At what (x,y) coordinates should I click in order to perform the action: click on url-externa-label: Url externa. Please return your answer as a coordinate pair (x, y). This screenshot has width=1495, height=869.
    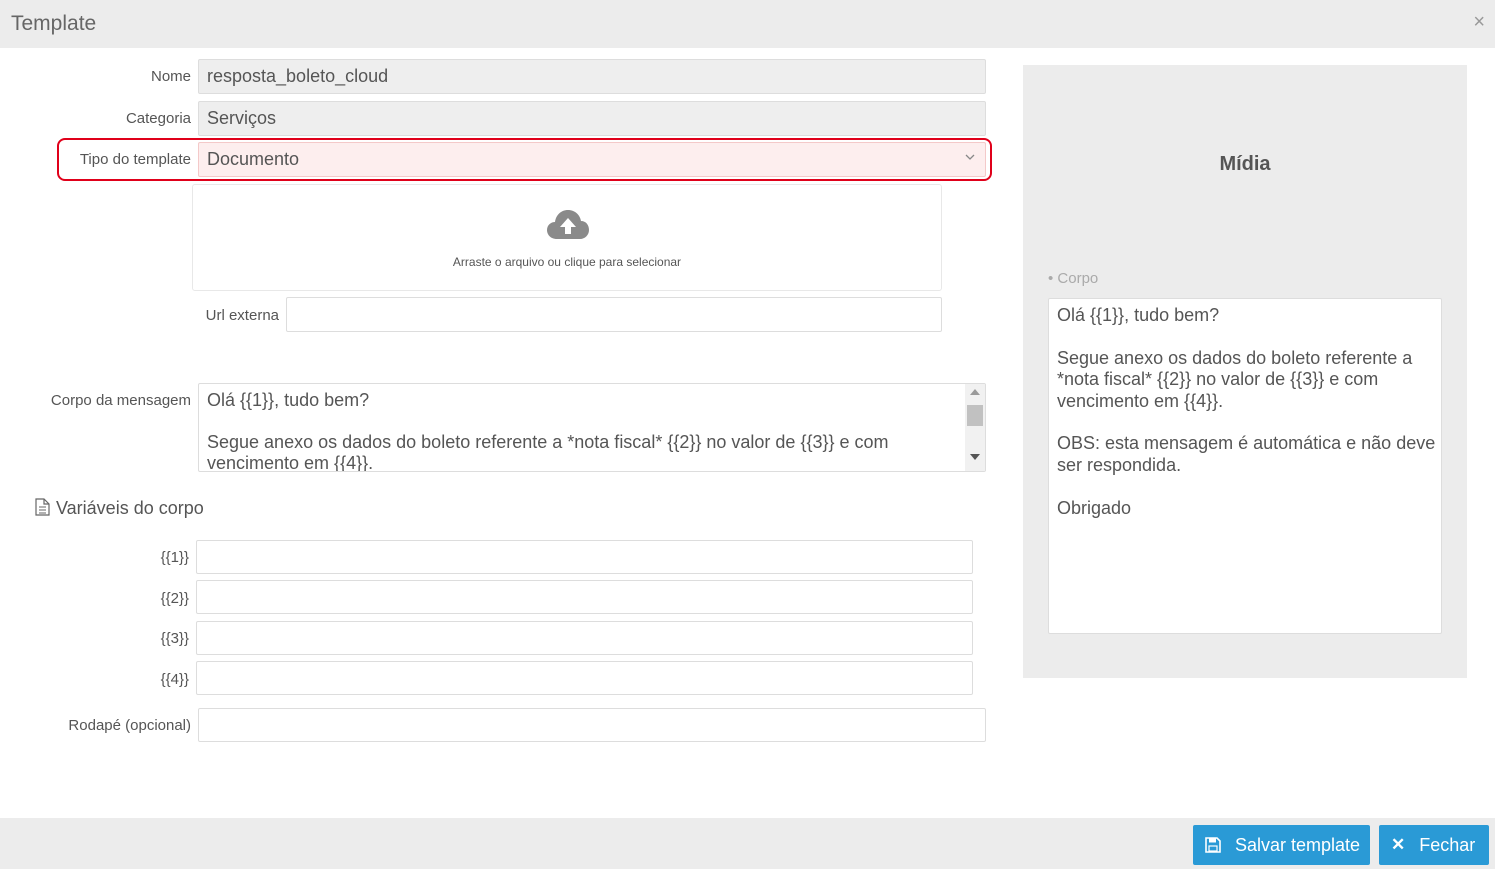
    Looking at the image, I should click on (242, 315).